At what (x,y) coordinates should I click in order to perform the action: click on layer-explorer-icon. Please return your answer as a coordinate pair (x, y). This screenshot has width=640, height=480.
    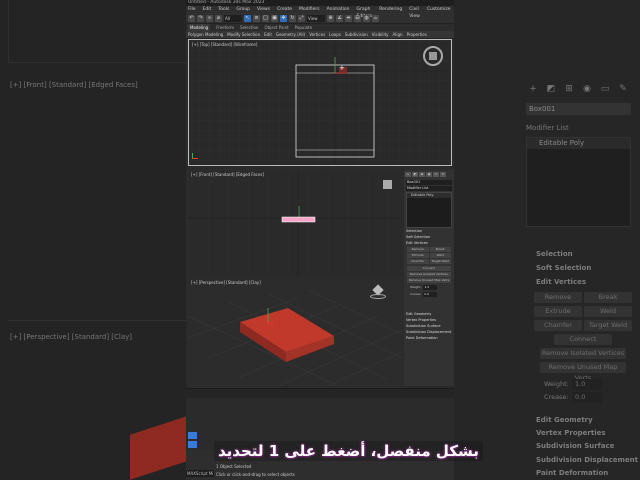
    Looking at the image, I should click on (192, 435).